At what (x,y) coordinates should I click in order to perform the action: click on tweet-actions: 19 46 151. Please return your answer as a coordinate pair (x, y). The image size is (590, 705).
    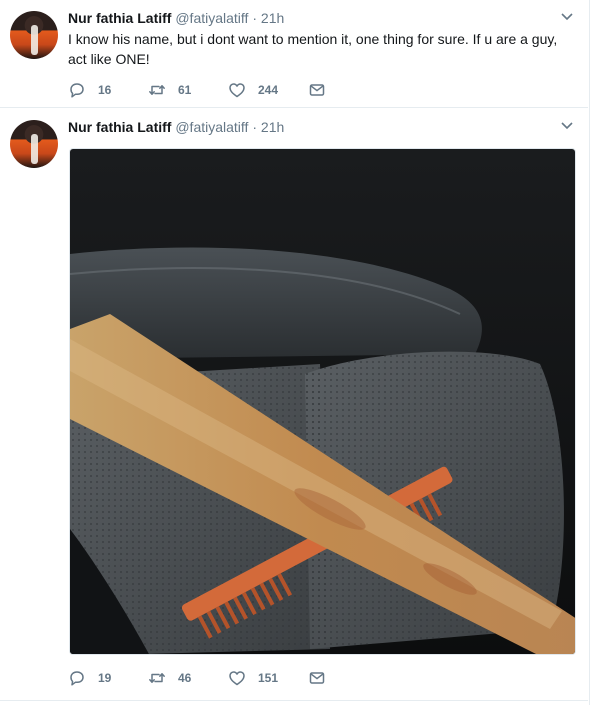
    Looking at the image, I should click on (228, 678).